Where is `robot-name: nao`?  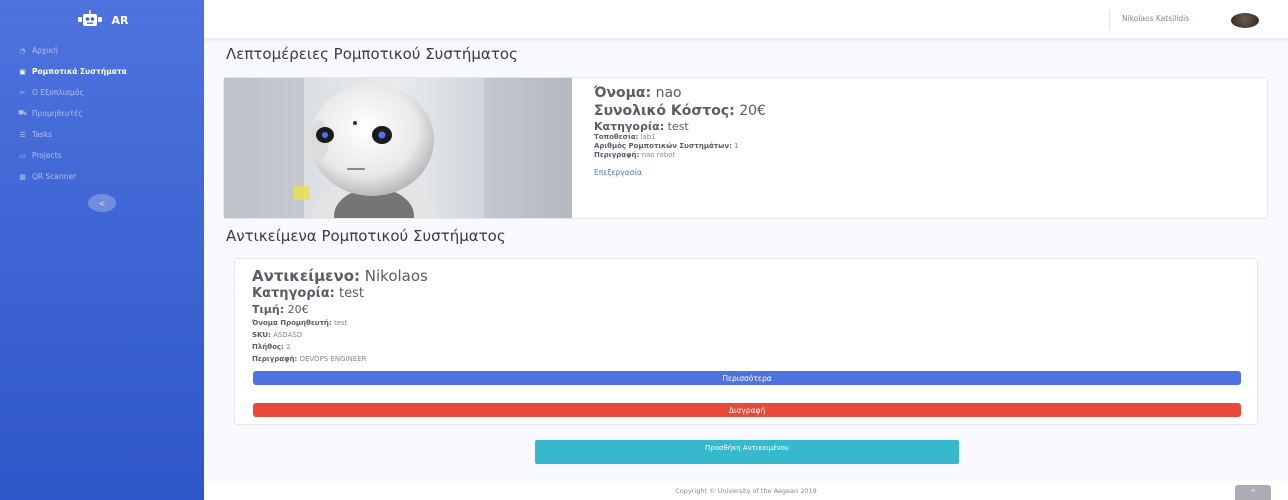
robot-name: nao is located at coordinates (668, 93).